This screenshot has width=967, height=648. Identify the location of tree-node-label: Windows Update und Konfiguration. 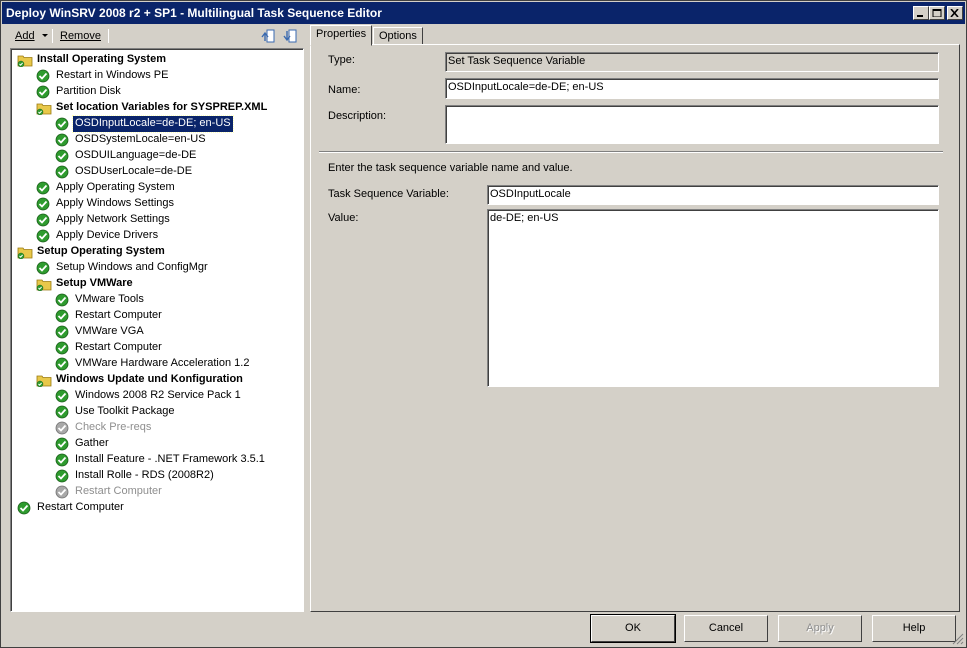
(149, 379).